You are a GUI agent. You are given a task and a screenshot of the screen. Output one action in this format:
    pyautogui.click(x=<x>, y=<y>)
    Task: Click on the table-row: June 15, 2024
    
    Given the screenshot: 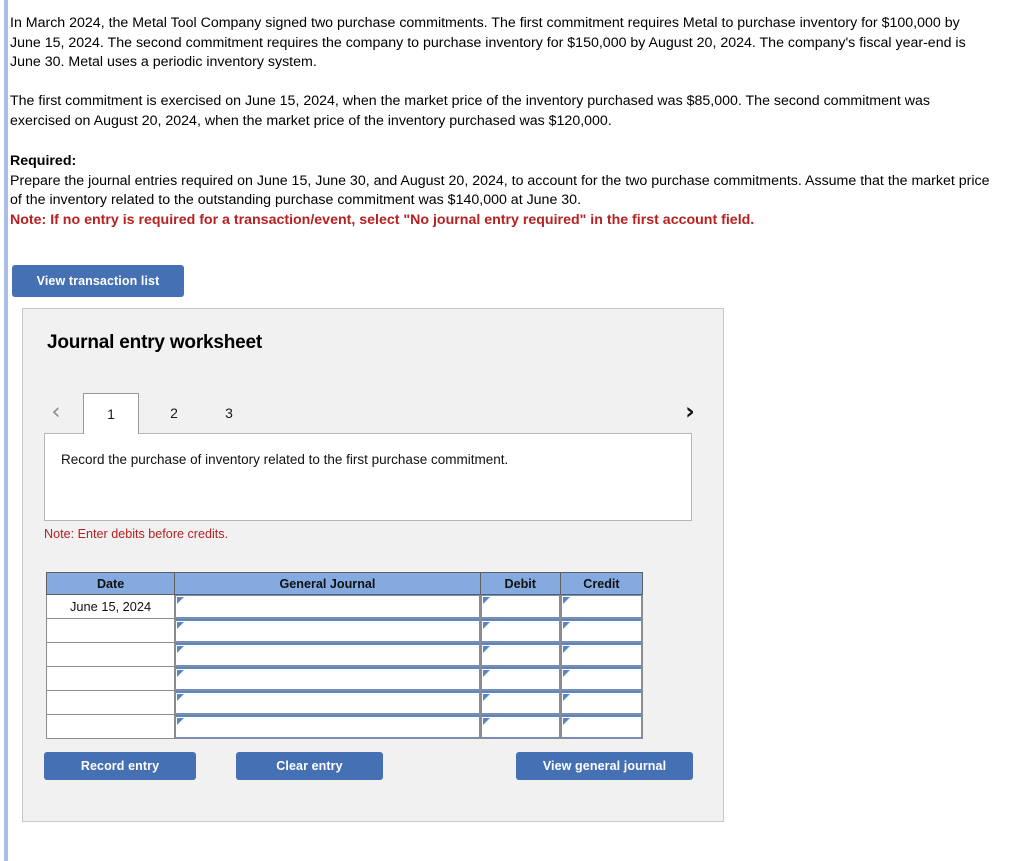 What is the action you would take?
    pyautogui.click(x=344, y=606)
    